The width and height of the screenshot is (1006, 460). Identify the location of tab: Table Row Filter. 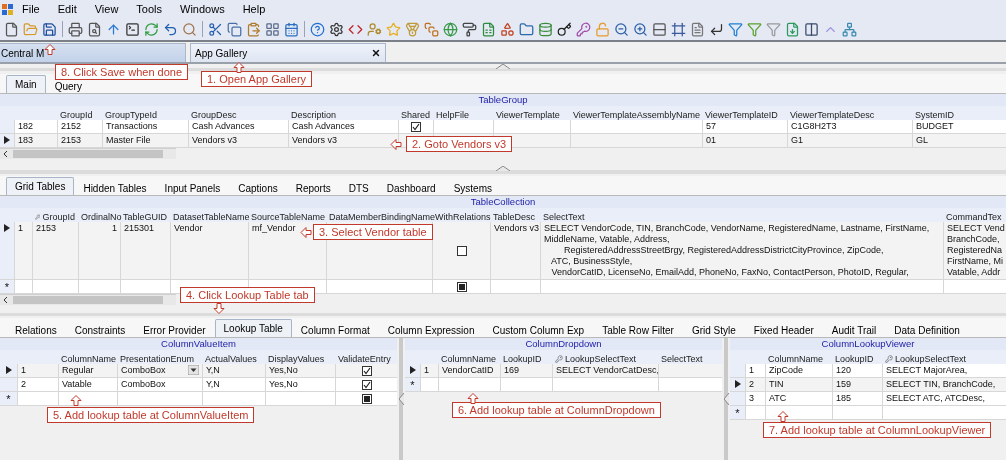
(638, 329).